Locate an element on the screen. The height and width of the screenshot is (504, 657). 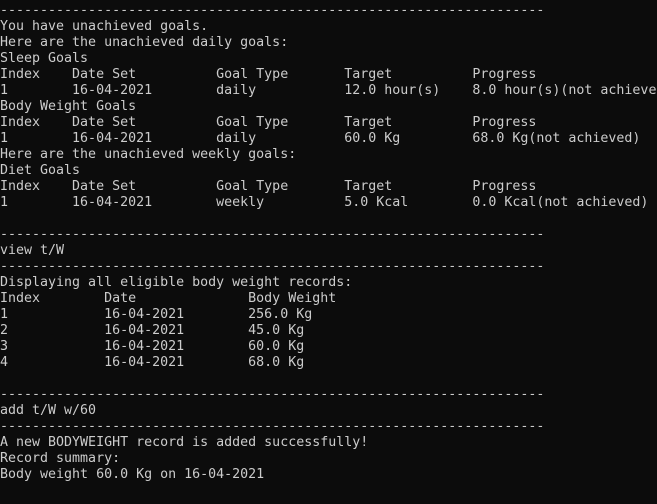
body-weight-record-row: 1 16-04-2021 256.0 Kg is located at coordinates (156, 314).